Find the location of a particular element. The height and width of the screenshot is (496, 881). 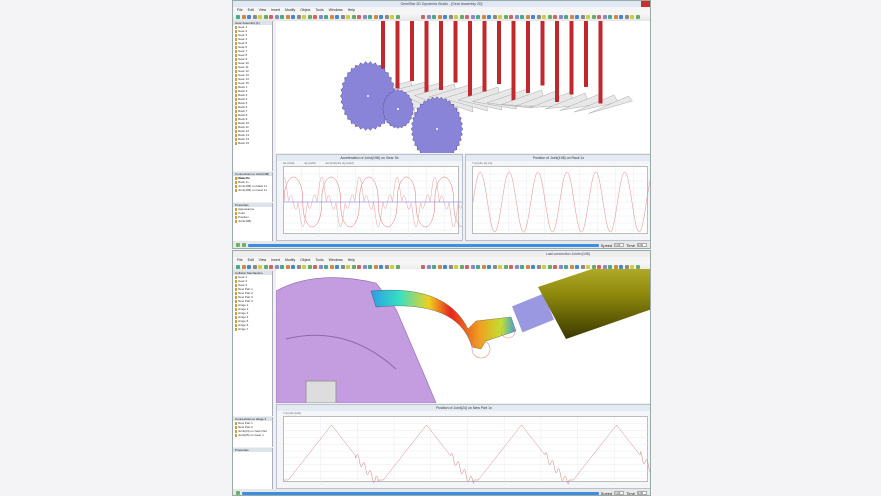

close-button is located at coordinates (645, 4).